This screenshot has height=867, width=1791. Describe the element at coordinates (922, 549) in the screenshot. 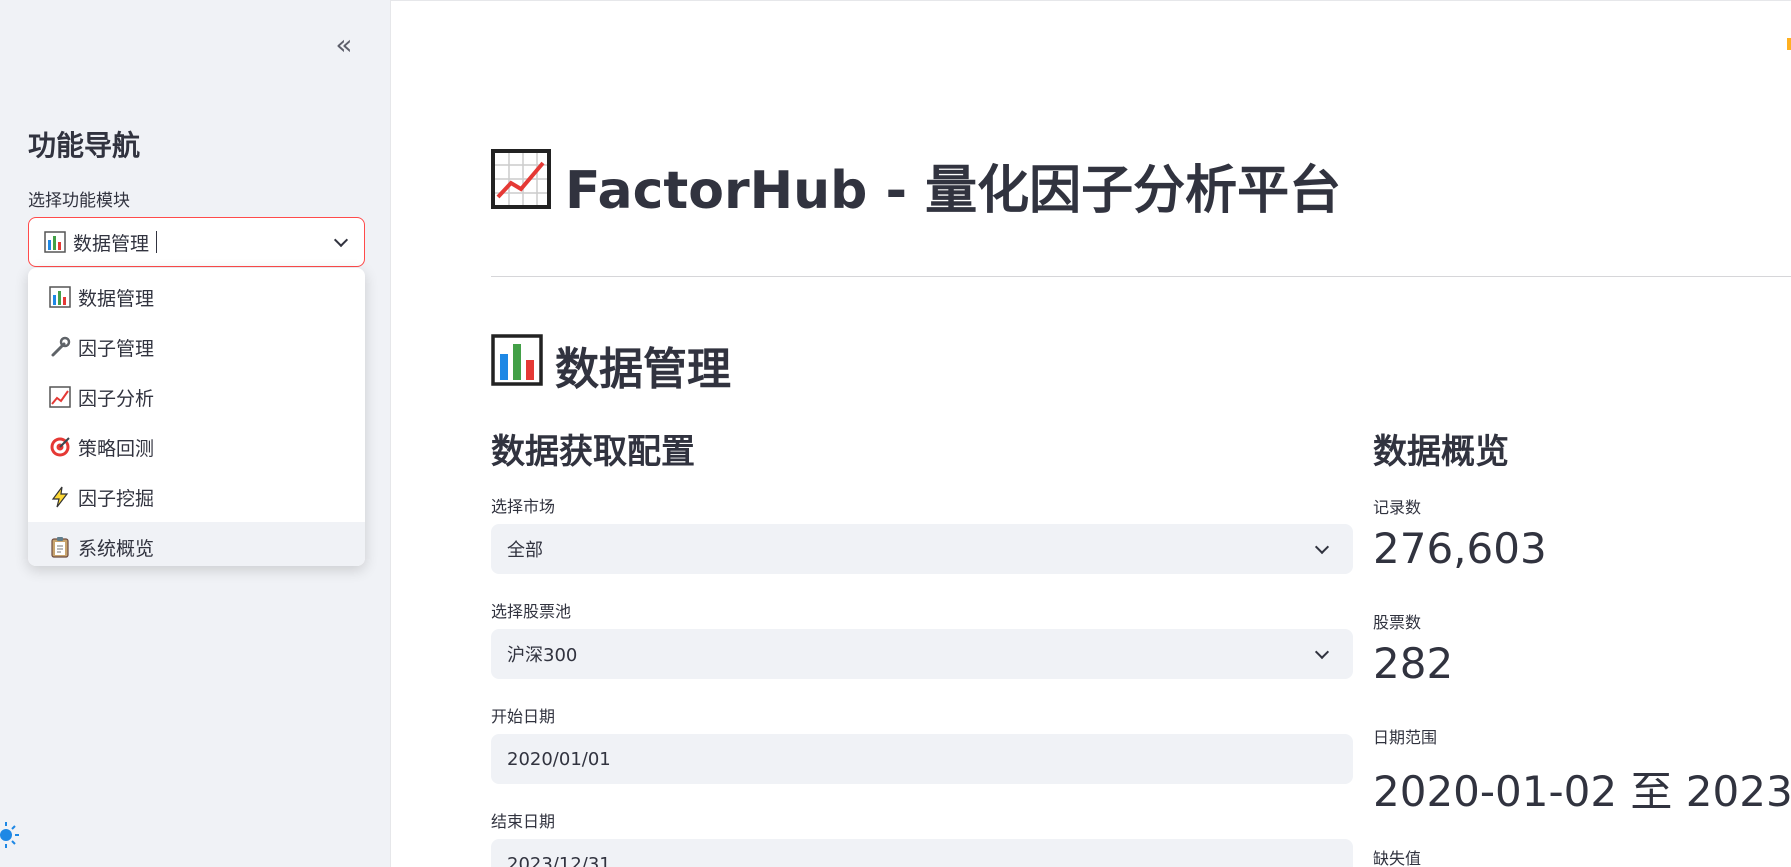

I see `market-select: 全部` at that location.